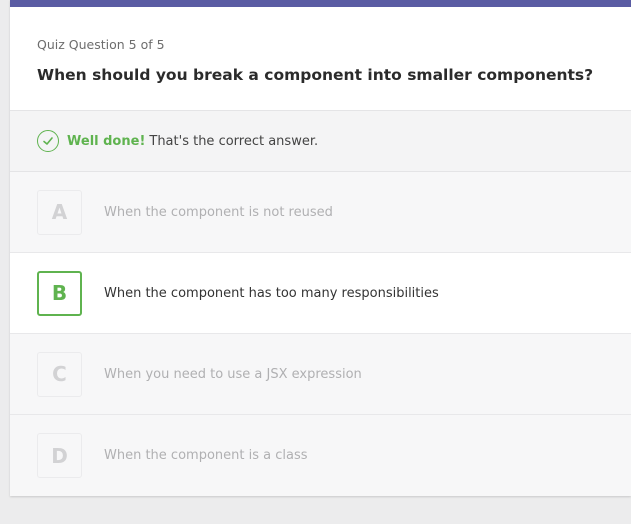  What do you see at coordinates (59, 212) in the screenshot?
I see `answer-letter-a: A` at bounding box center [59, 212].